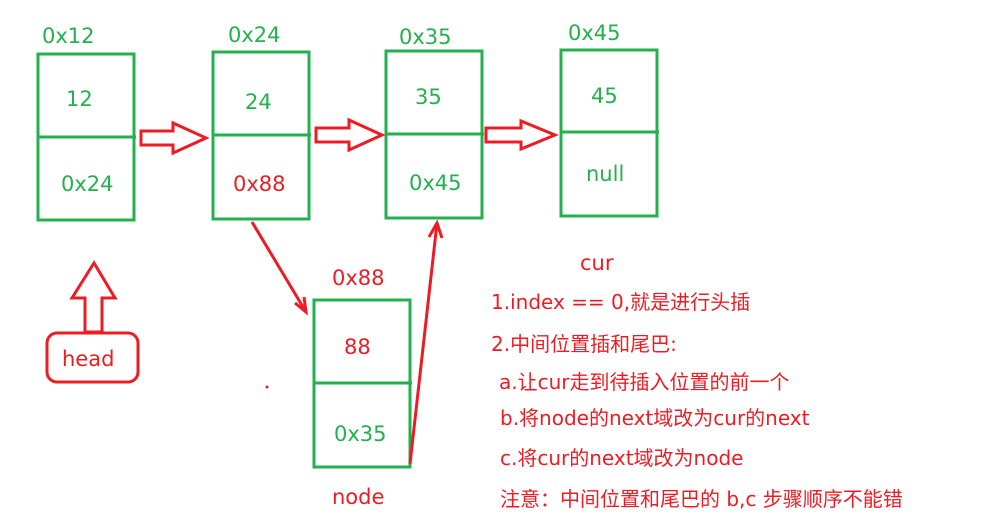 This screenshot has height=529, width=991. Describe the element at coordinates (425, 37) in the screenshot. I see `address-label: 0x35` at that location.